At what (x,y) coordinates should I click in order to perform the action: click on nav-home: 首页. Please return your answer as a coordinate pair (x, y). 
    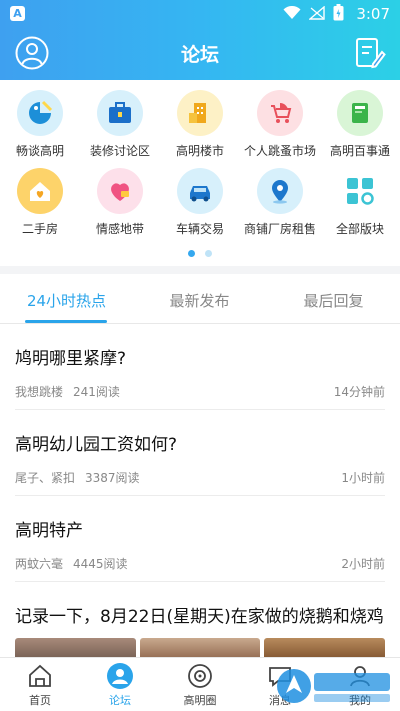
    Looking at the image, I should click on (40, 685).